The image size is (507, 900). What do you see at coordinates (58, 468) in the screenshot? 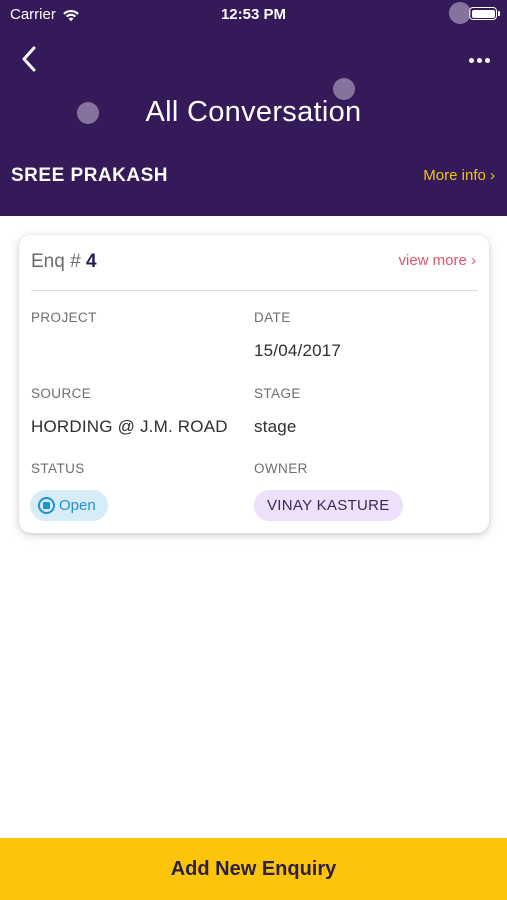
I see `status-label: STATUS` at bounding box center [58, 468].